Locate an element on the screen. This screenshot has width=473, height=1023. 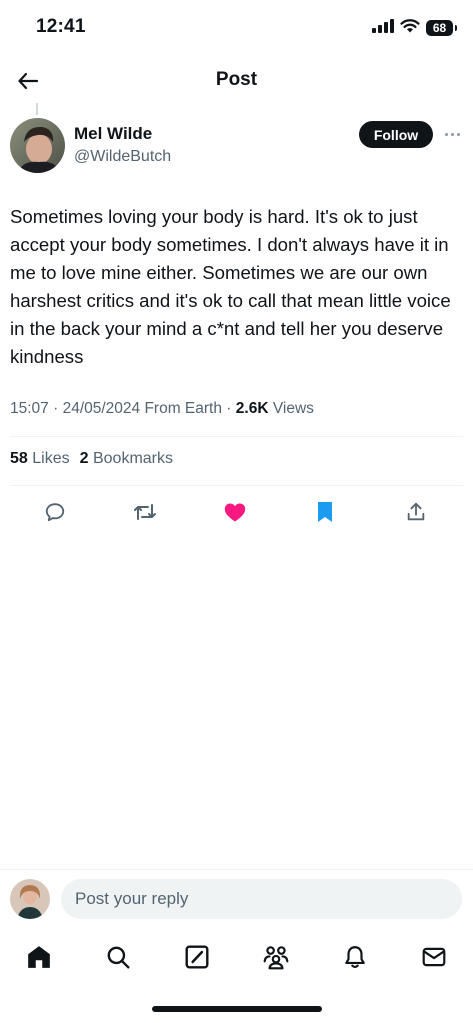
tab-communities is located at coordinates (276, 957).